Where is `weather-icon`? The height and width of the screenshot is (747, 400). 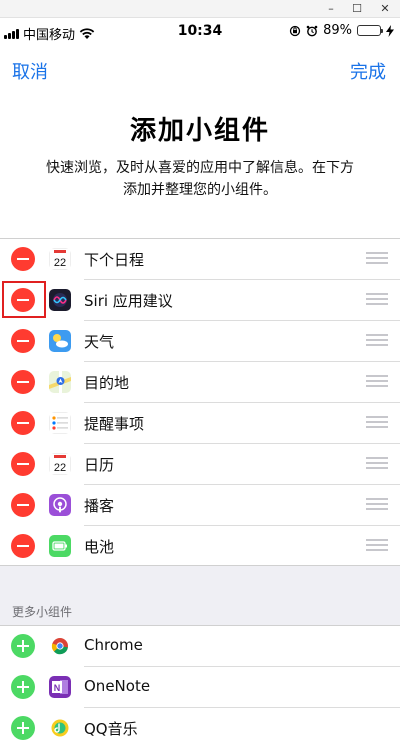
weather-icon is located at coordinates (60, 341).